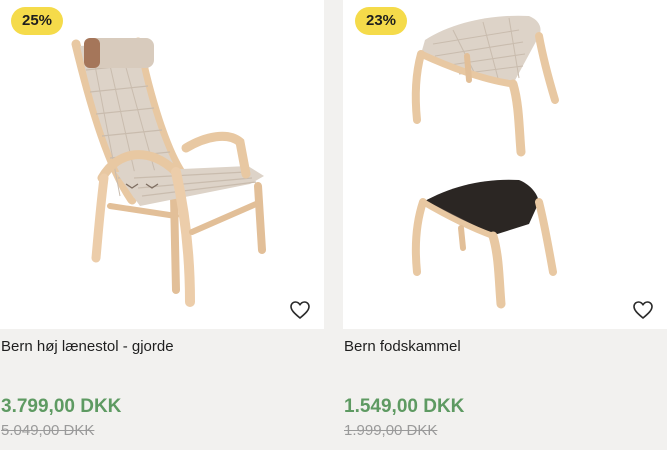 The height and width of the screenshot is (450, 667). What do you see at coordinates (404, 406) in the screenshot?
I see `sale-price: 1.549,00 DKK` at bounding box center [404, 406].